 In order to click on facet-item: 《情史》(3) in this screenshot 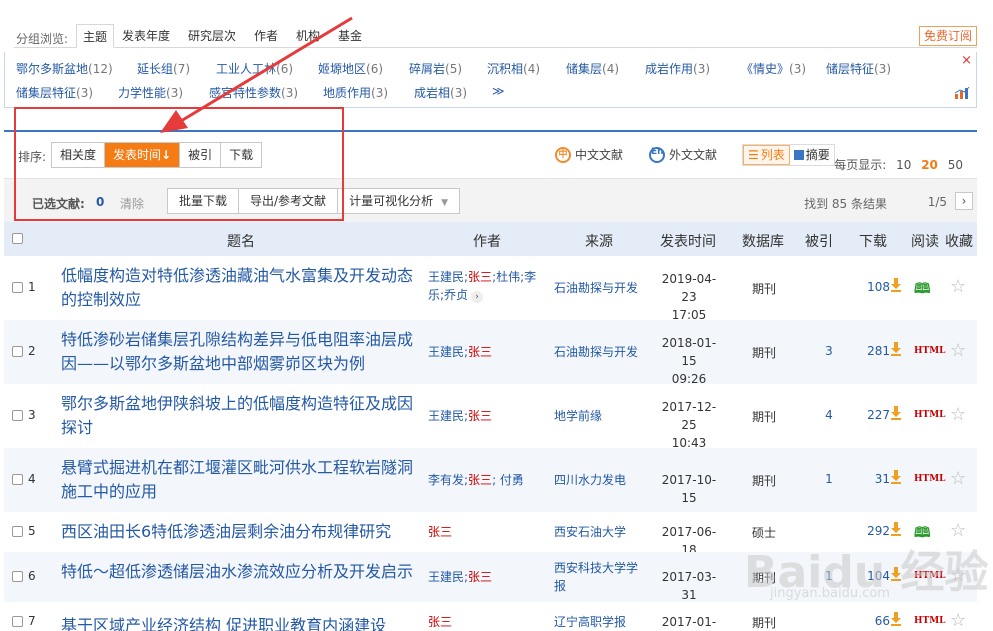, I will do `click(773, 68)`.